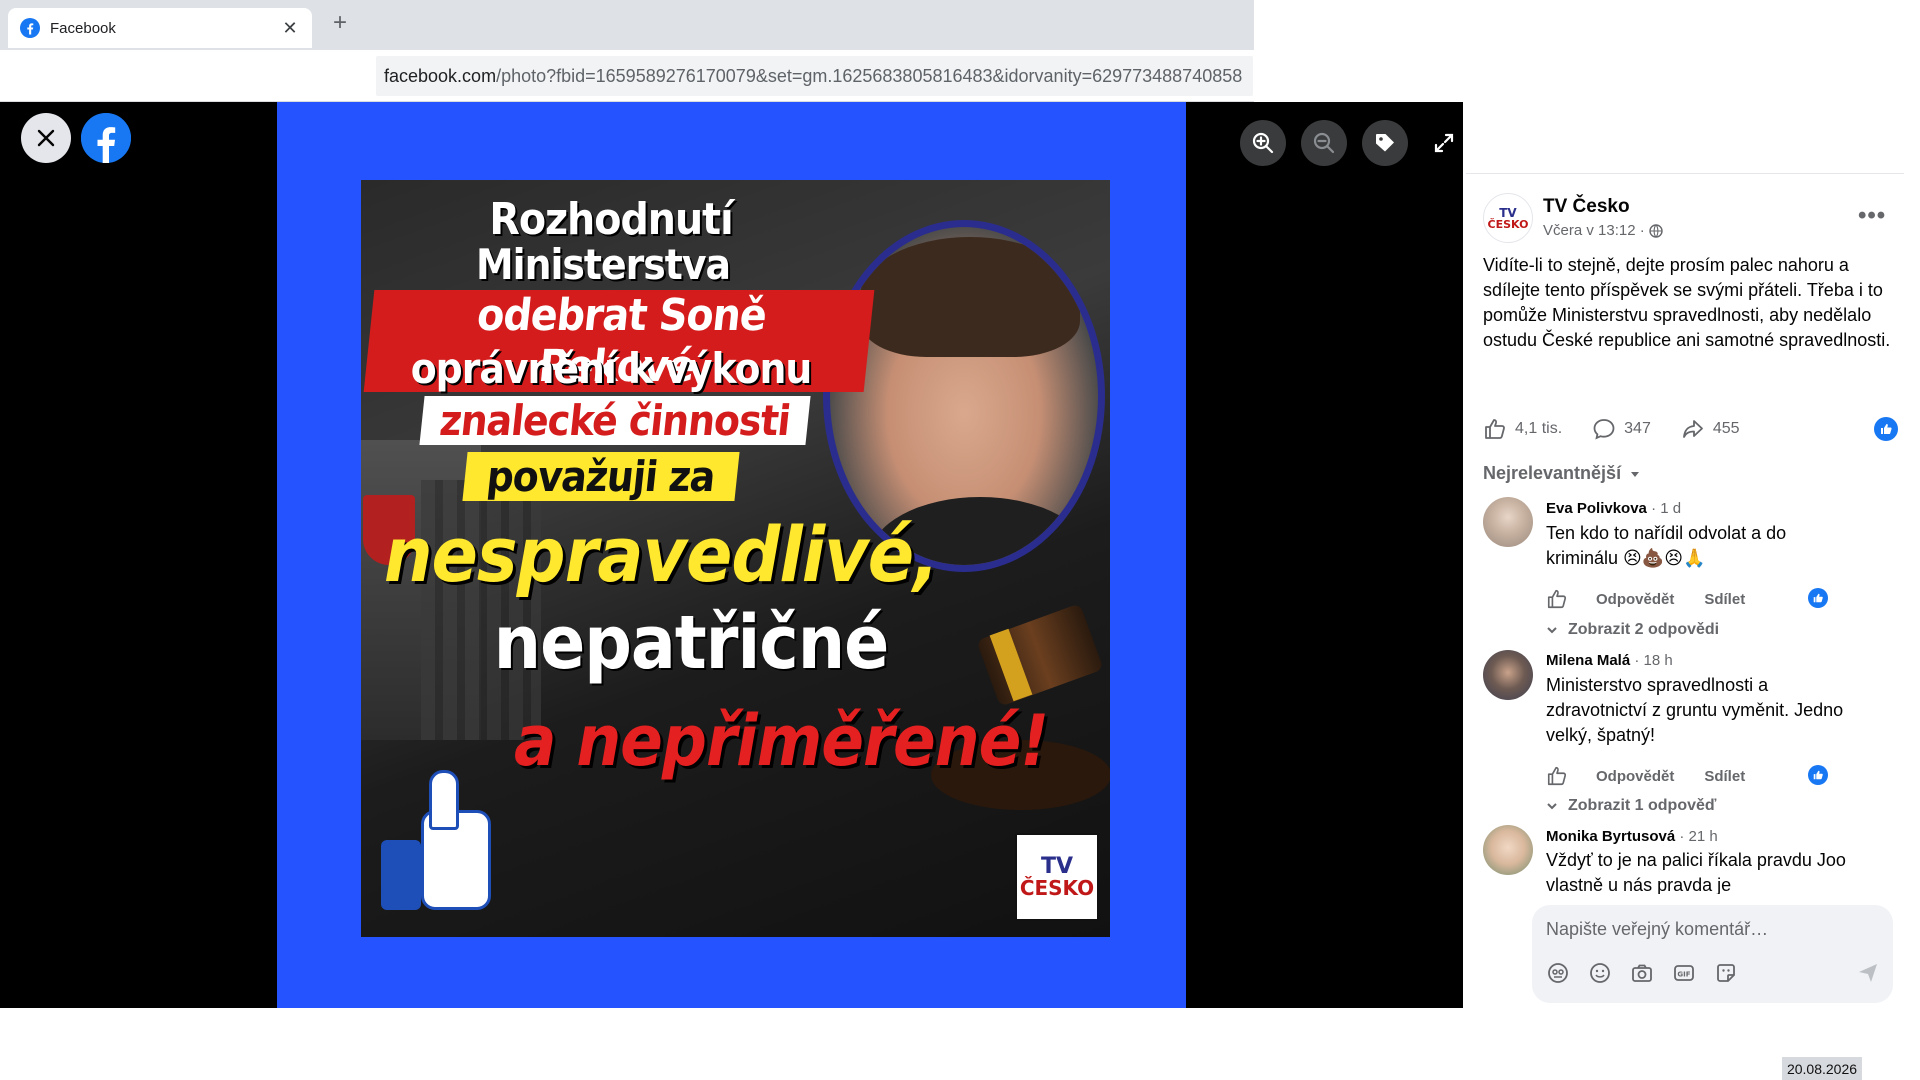 The width and height of the screenshot is (1920, 1080). I want to click on show-replies-2: Zobrazit 1 odpověď, so click(1631, 806).